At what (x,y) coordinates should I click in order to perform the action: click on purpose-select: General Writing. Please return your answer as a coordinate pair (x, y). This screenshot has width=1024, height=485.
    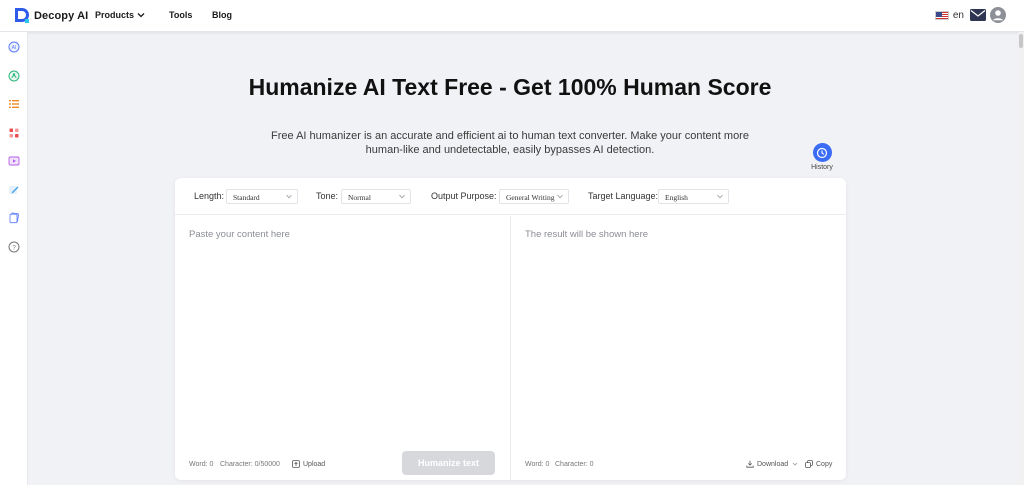
    Looking at the image, I should click on (534, 196).